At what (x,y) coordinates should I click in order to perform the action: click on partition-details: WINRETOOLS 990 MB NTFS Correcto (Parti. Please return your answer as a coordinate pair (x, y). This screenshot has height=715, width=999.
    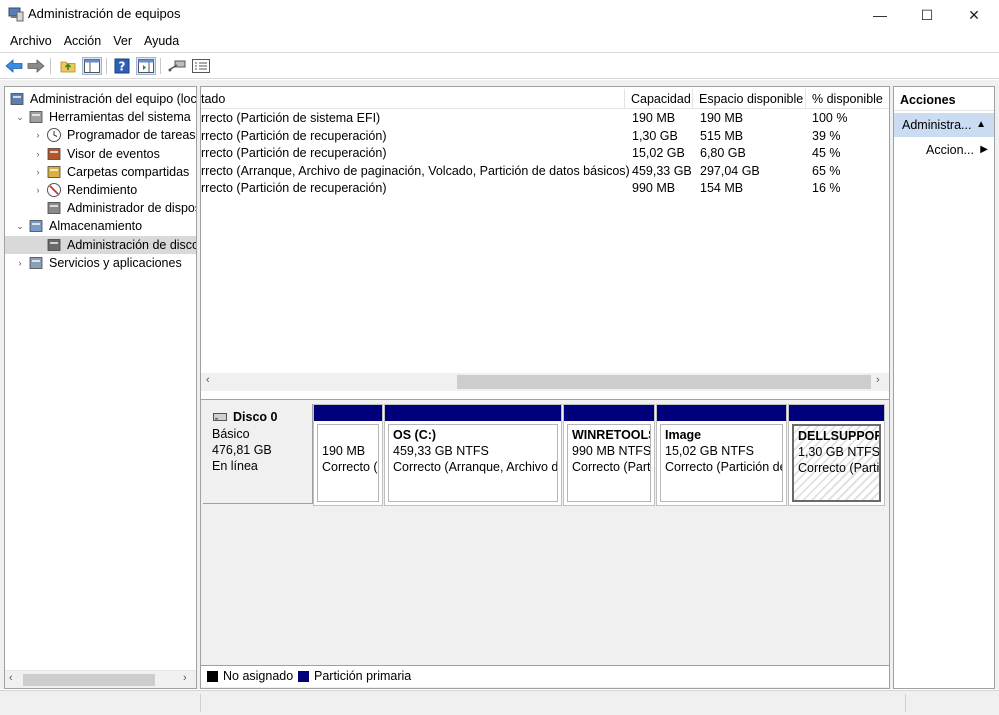
    Looking at the image, I should click on (609, 463).